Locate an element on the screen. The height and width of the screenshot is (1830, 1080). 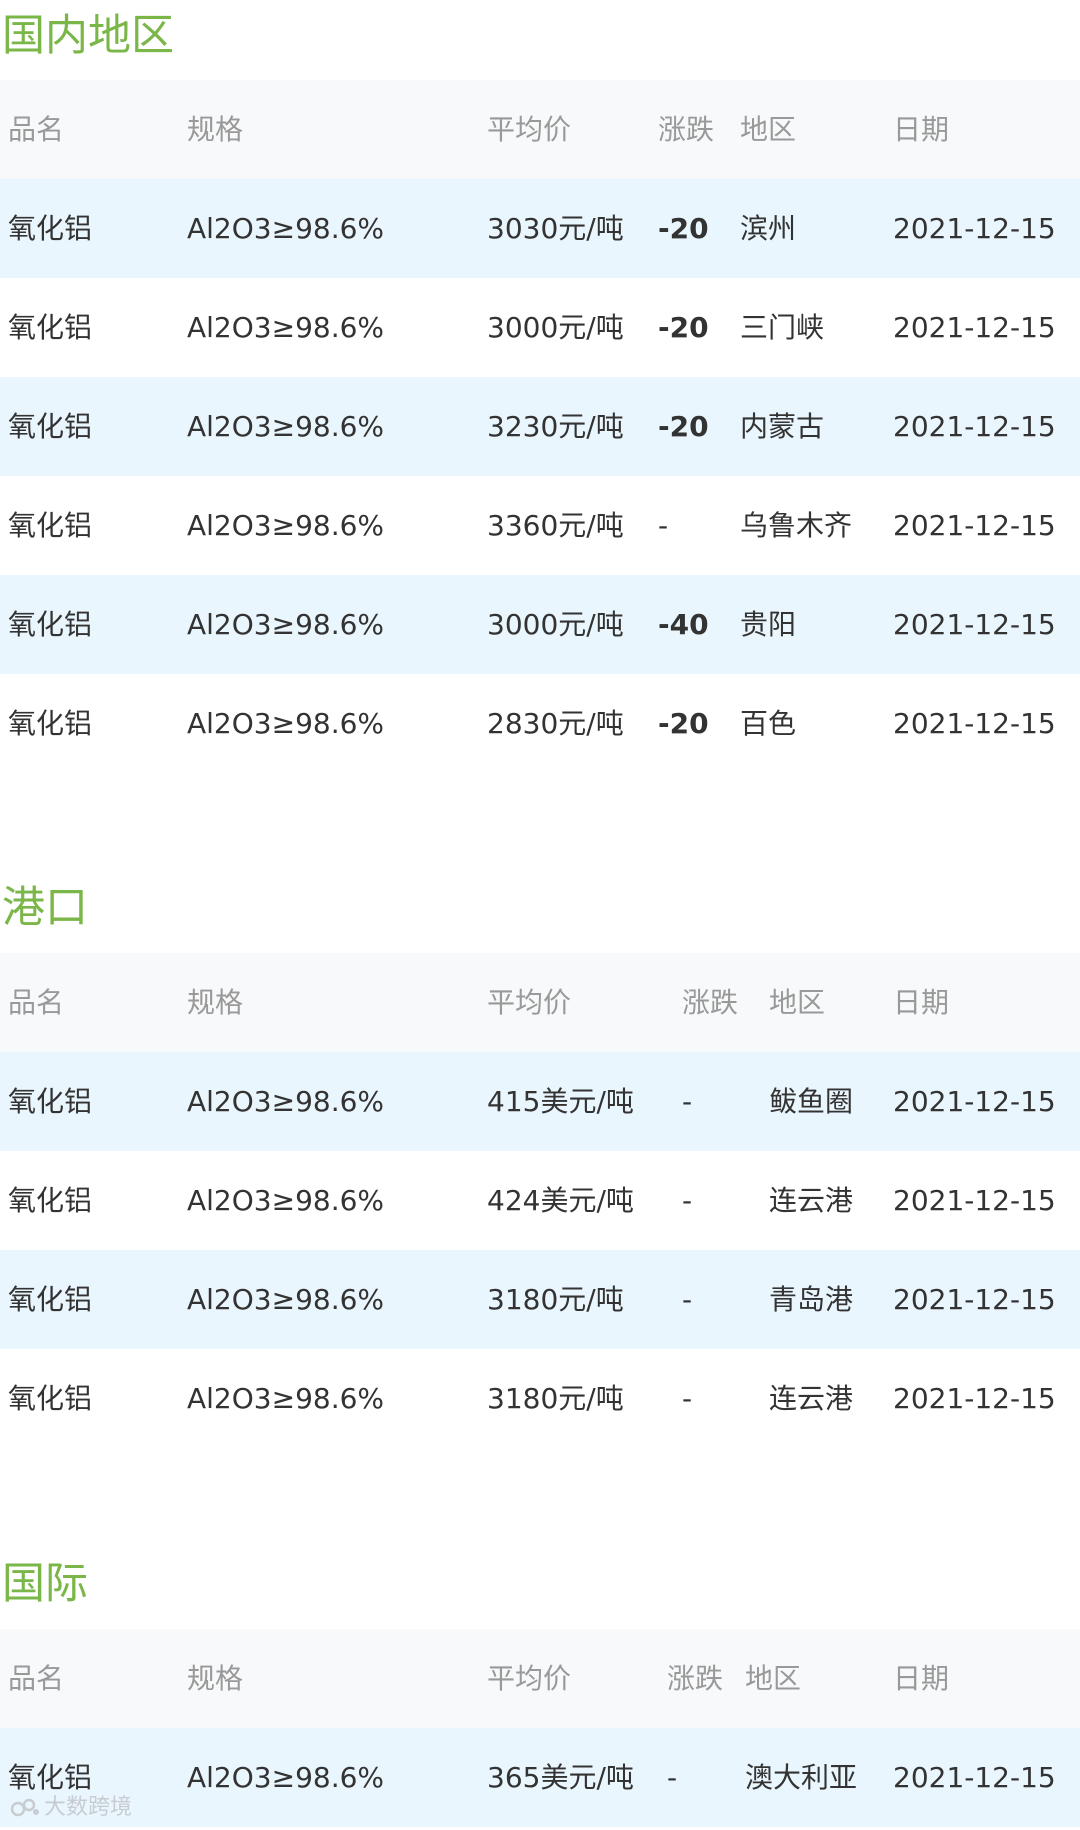
table-row: 氧化铝 Al2O3≥98.6% 3180元/吨 - 连云港 2021-12-15 is located at coordinates (540, 1398).